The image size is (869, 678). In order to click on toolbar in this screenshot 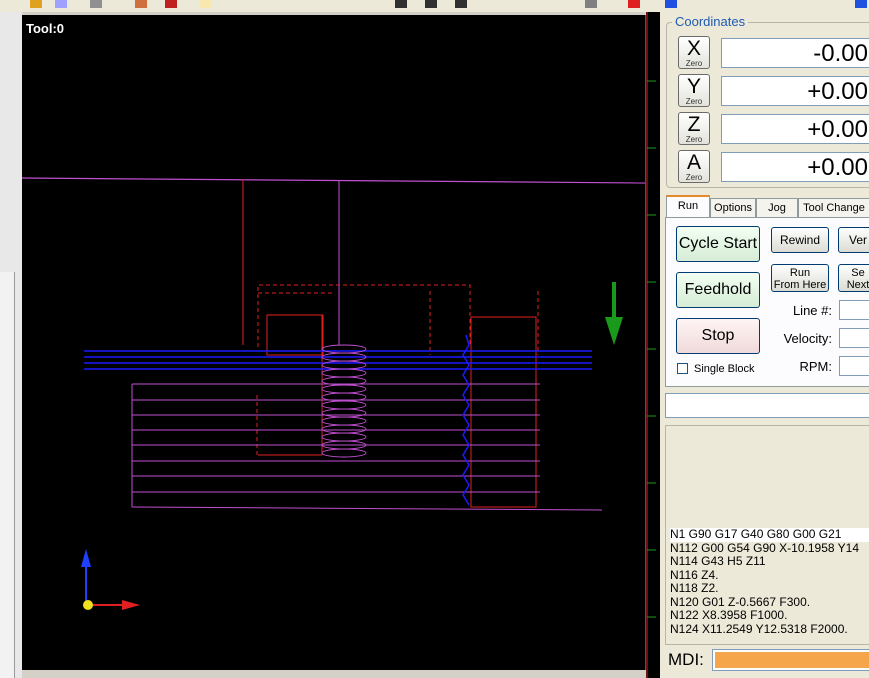, I will do `click(434, 6)`.